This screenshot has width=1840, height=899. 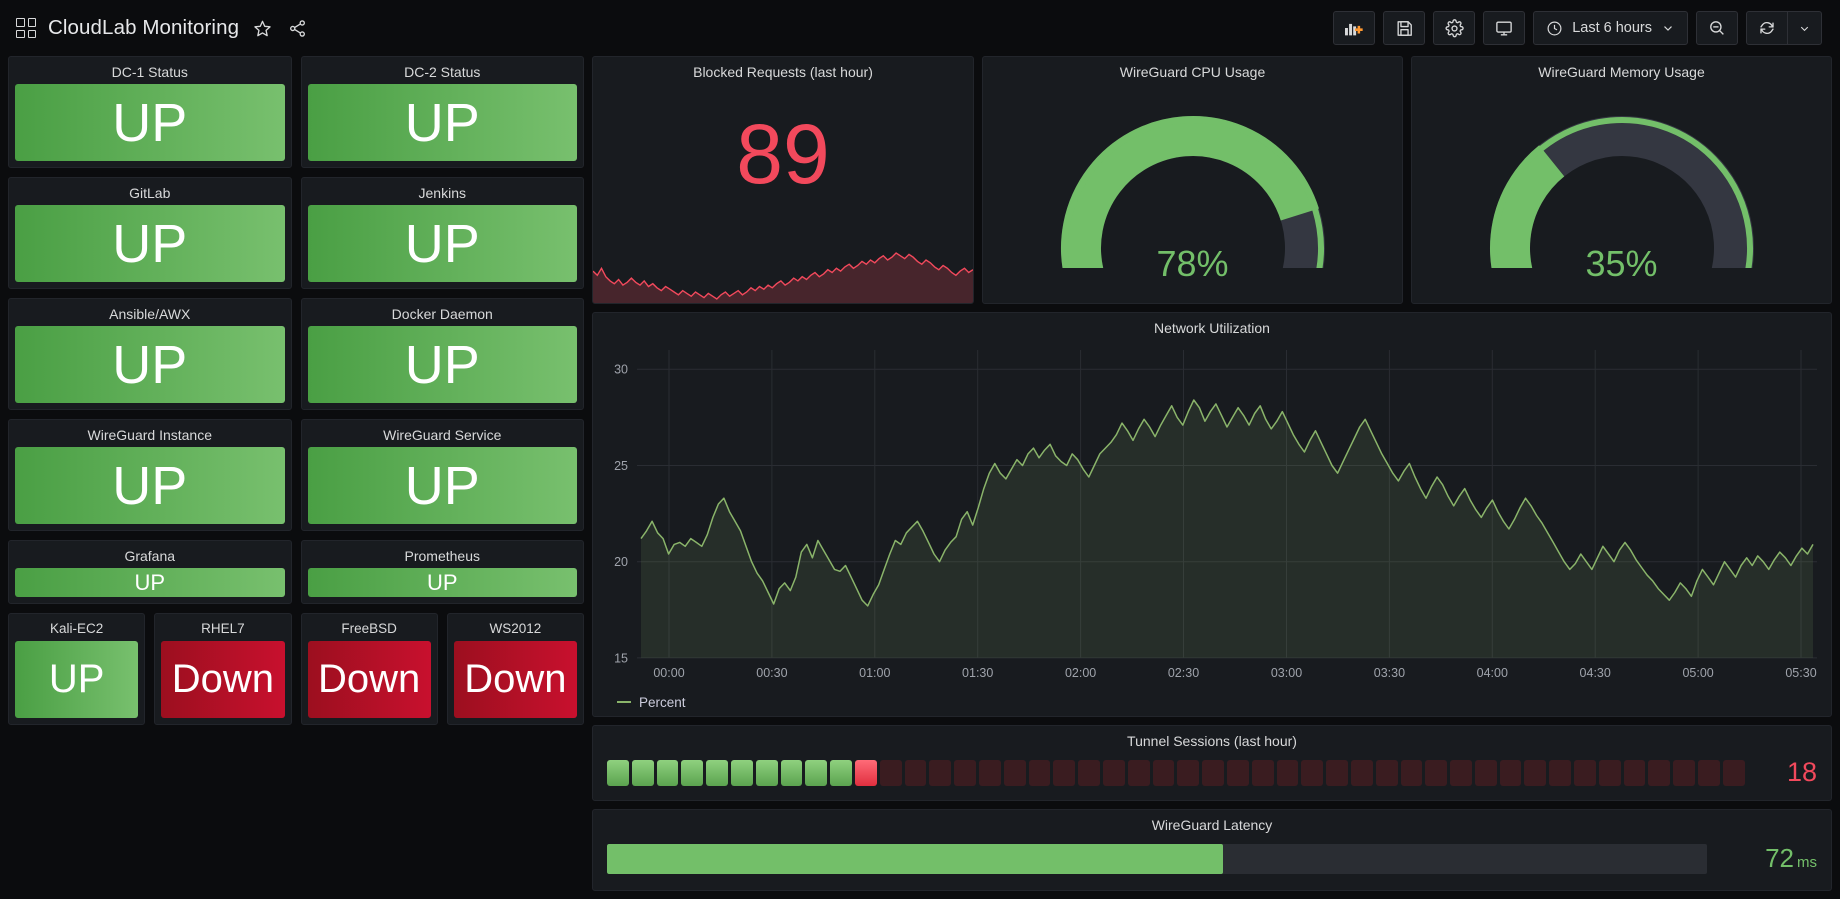 I want to click on svg-text: 04:00, so click(x=1492, y=673).